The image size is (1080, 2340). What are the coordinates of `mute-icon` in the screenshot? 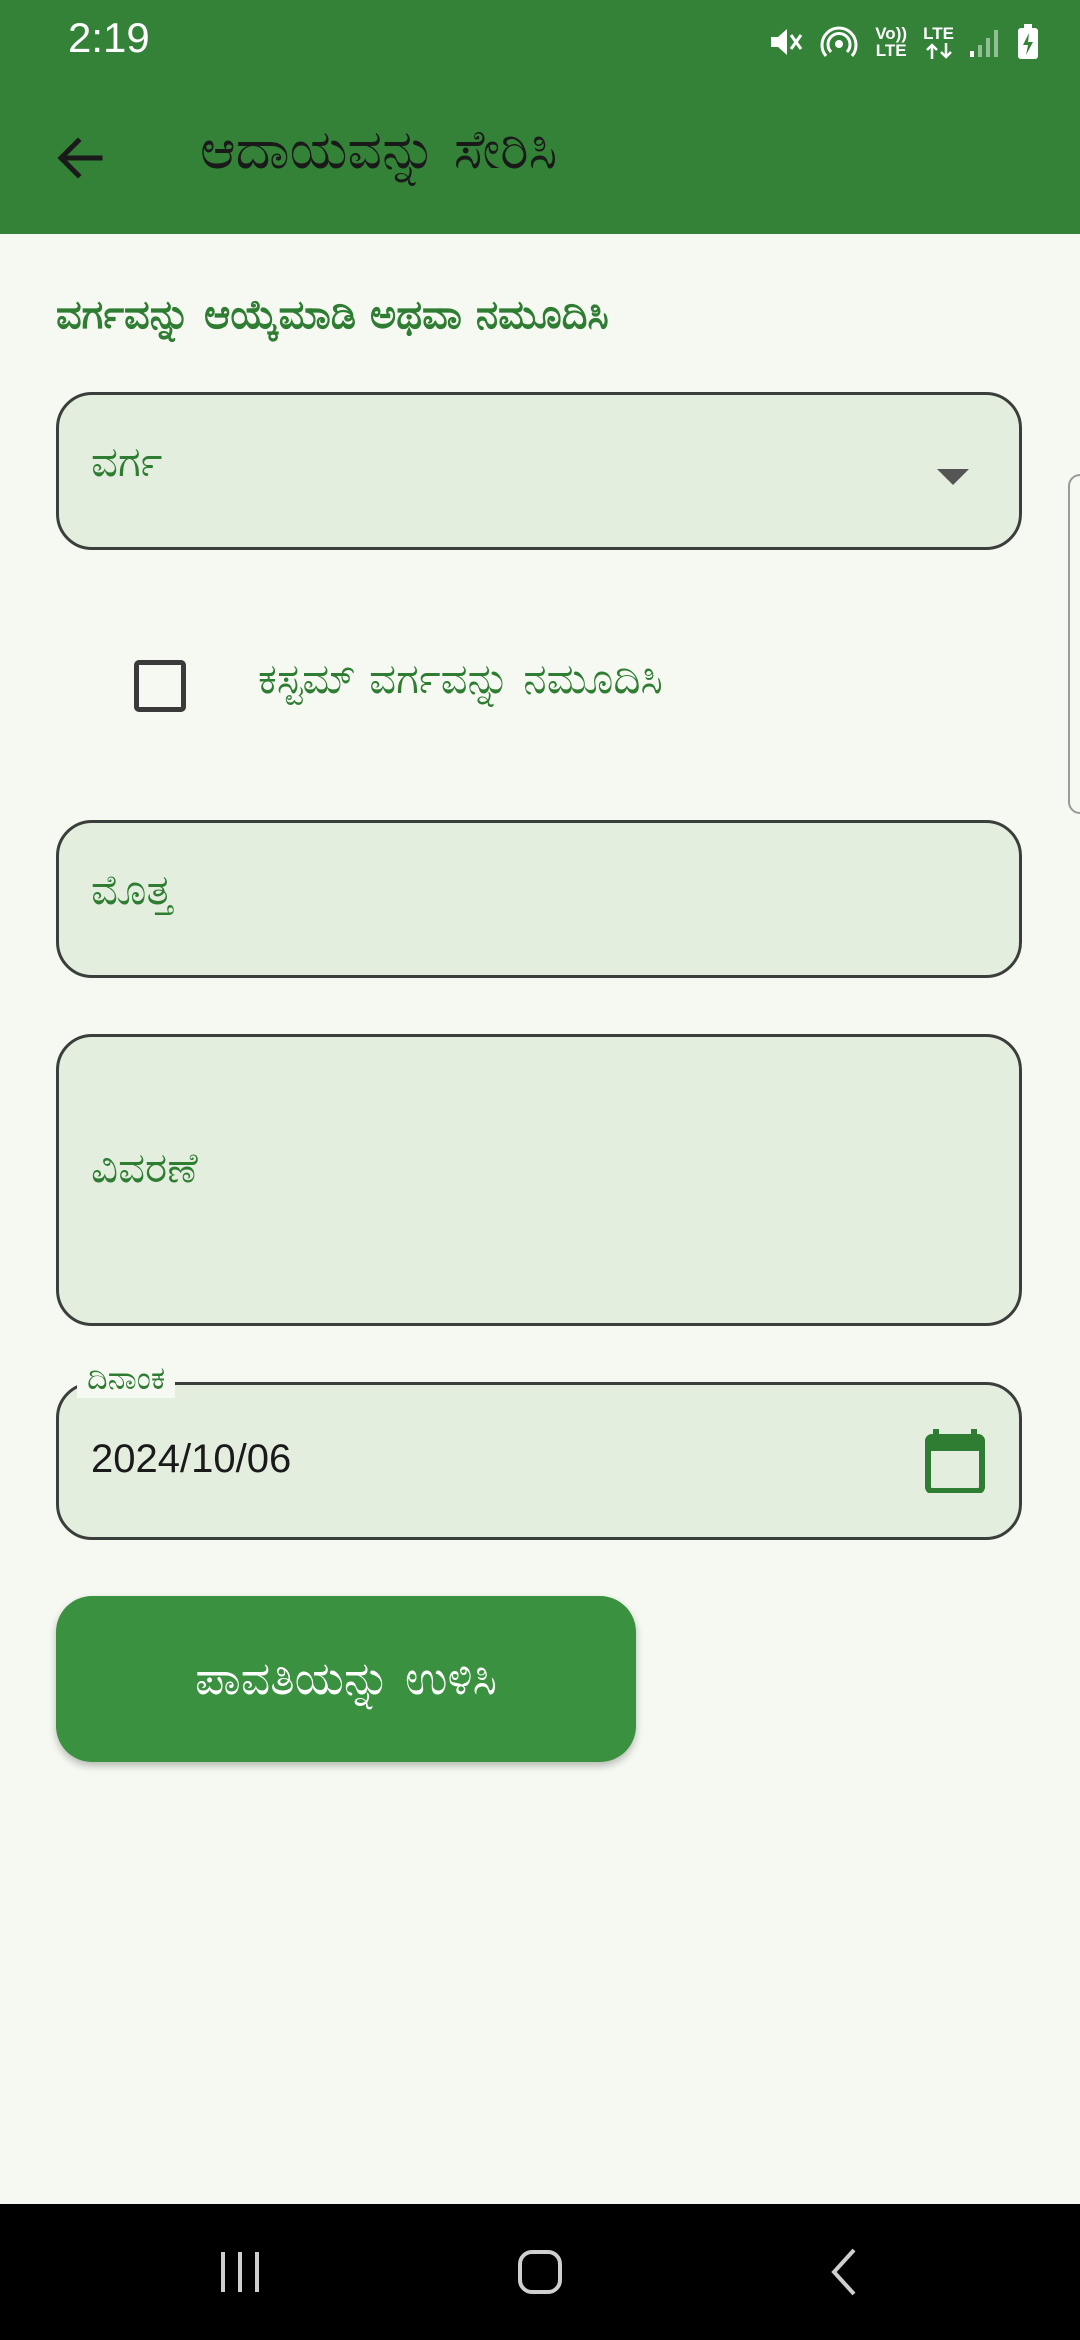 It's located at (785, 42).